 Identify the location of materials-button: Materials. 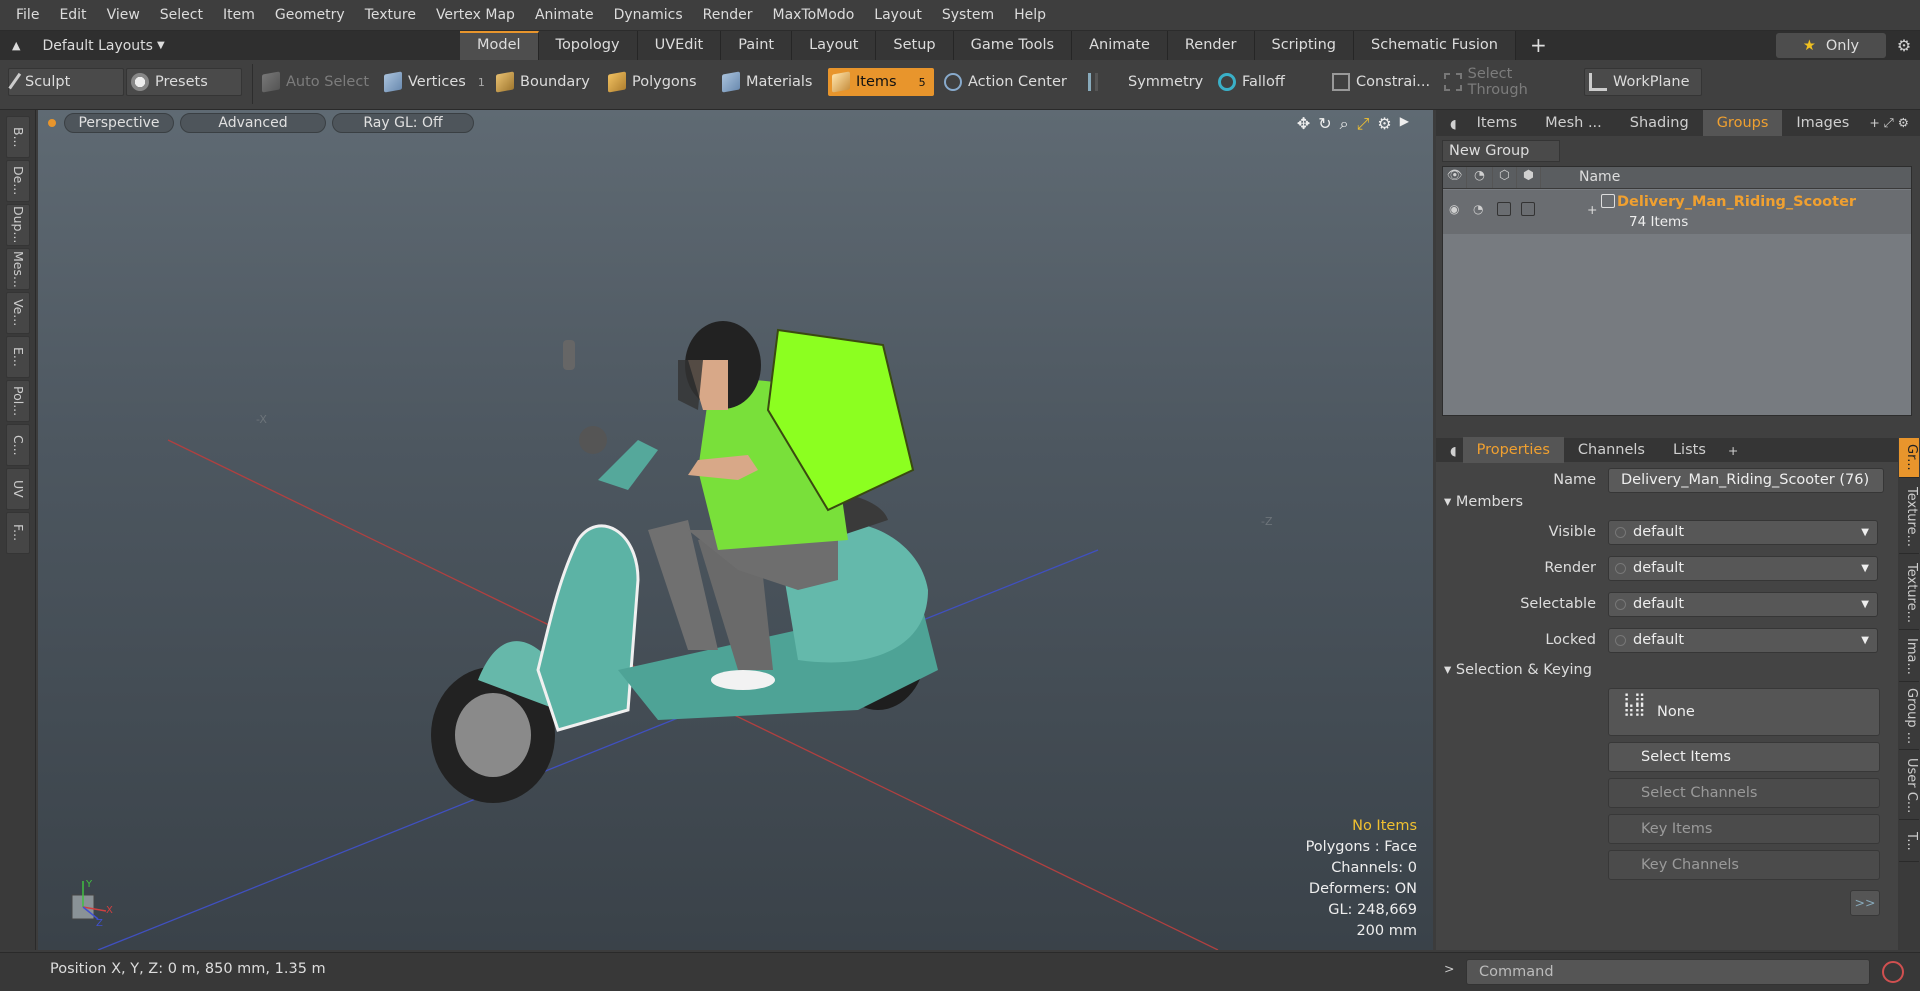
(772, 82).